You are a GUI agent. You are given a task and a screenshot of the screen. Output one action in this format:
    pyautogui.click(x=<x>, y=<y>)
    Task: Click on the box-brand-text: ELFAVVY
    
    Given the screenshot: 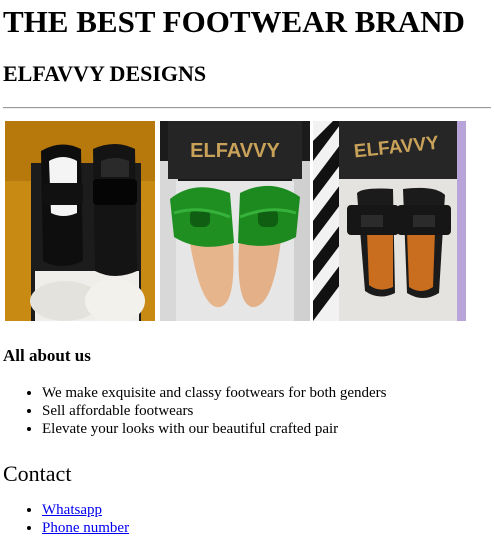 What is the action you would take?
    pyautogui.click(x=235, y=151)
    